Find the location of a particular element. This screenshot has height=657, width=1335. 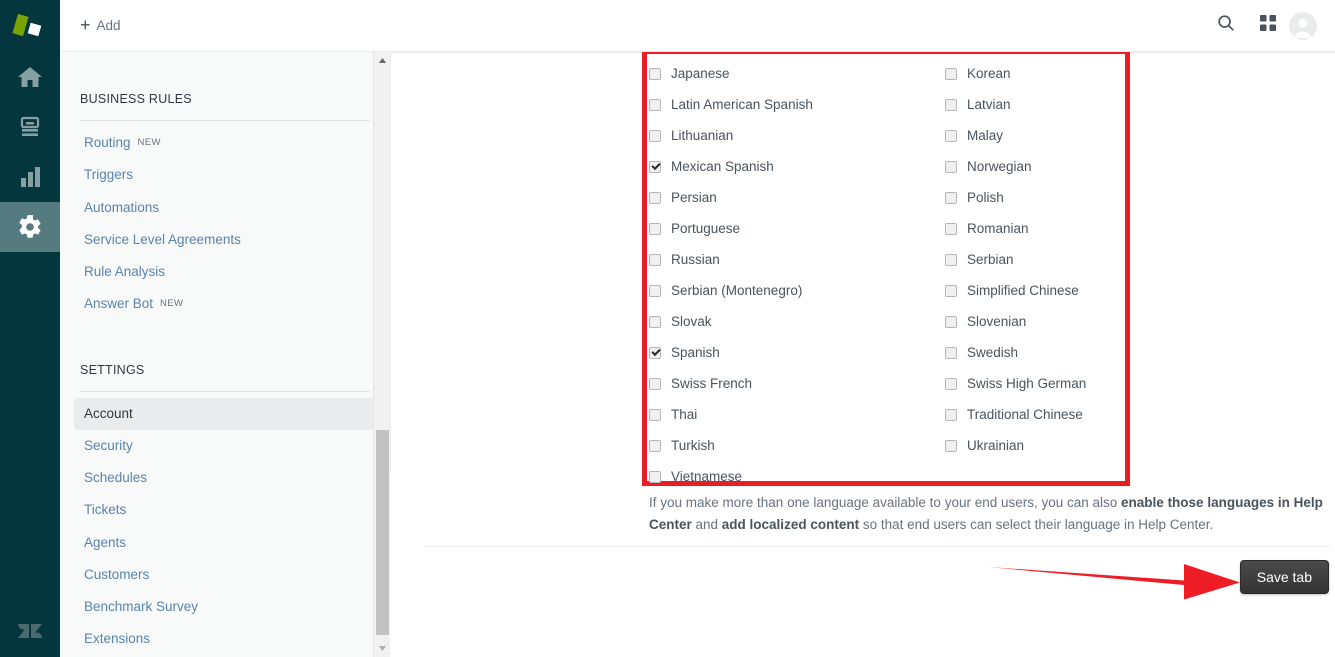

language-option-malay: Malay is located at coordinates (1036, 135).